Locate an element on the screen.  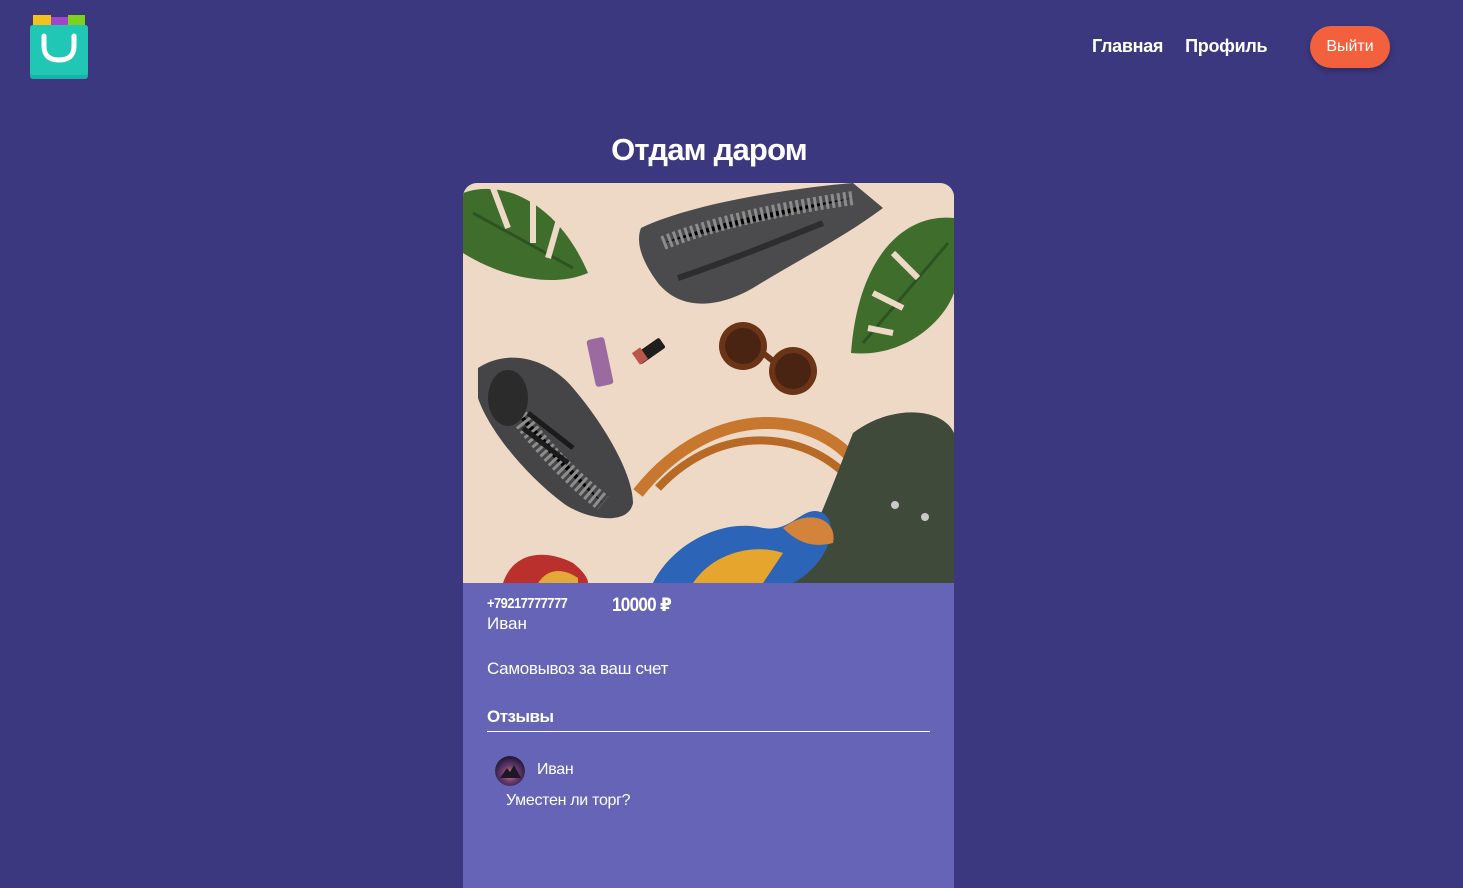
seller-name: Иван is located at coordinates (507, 623).